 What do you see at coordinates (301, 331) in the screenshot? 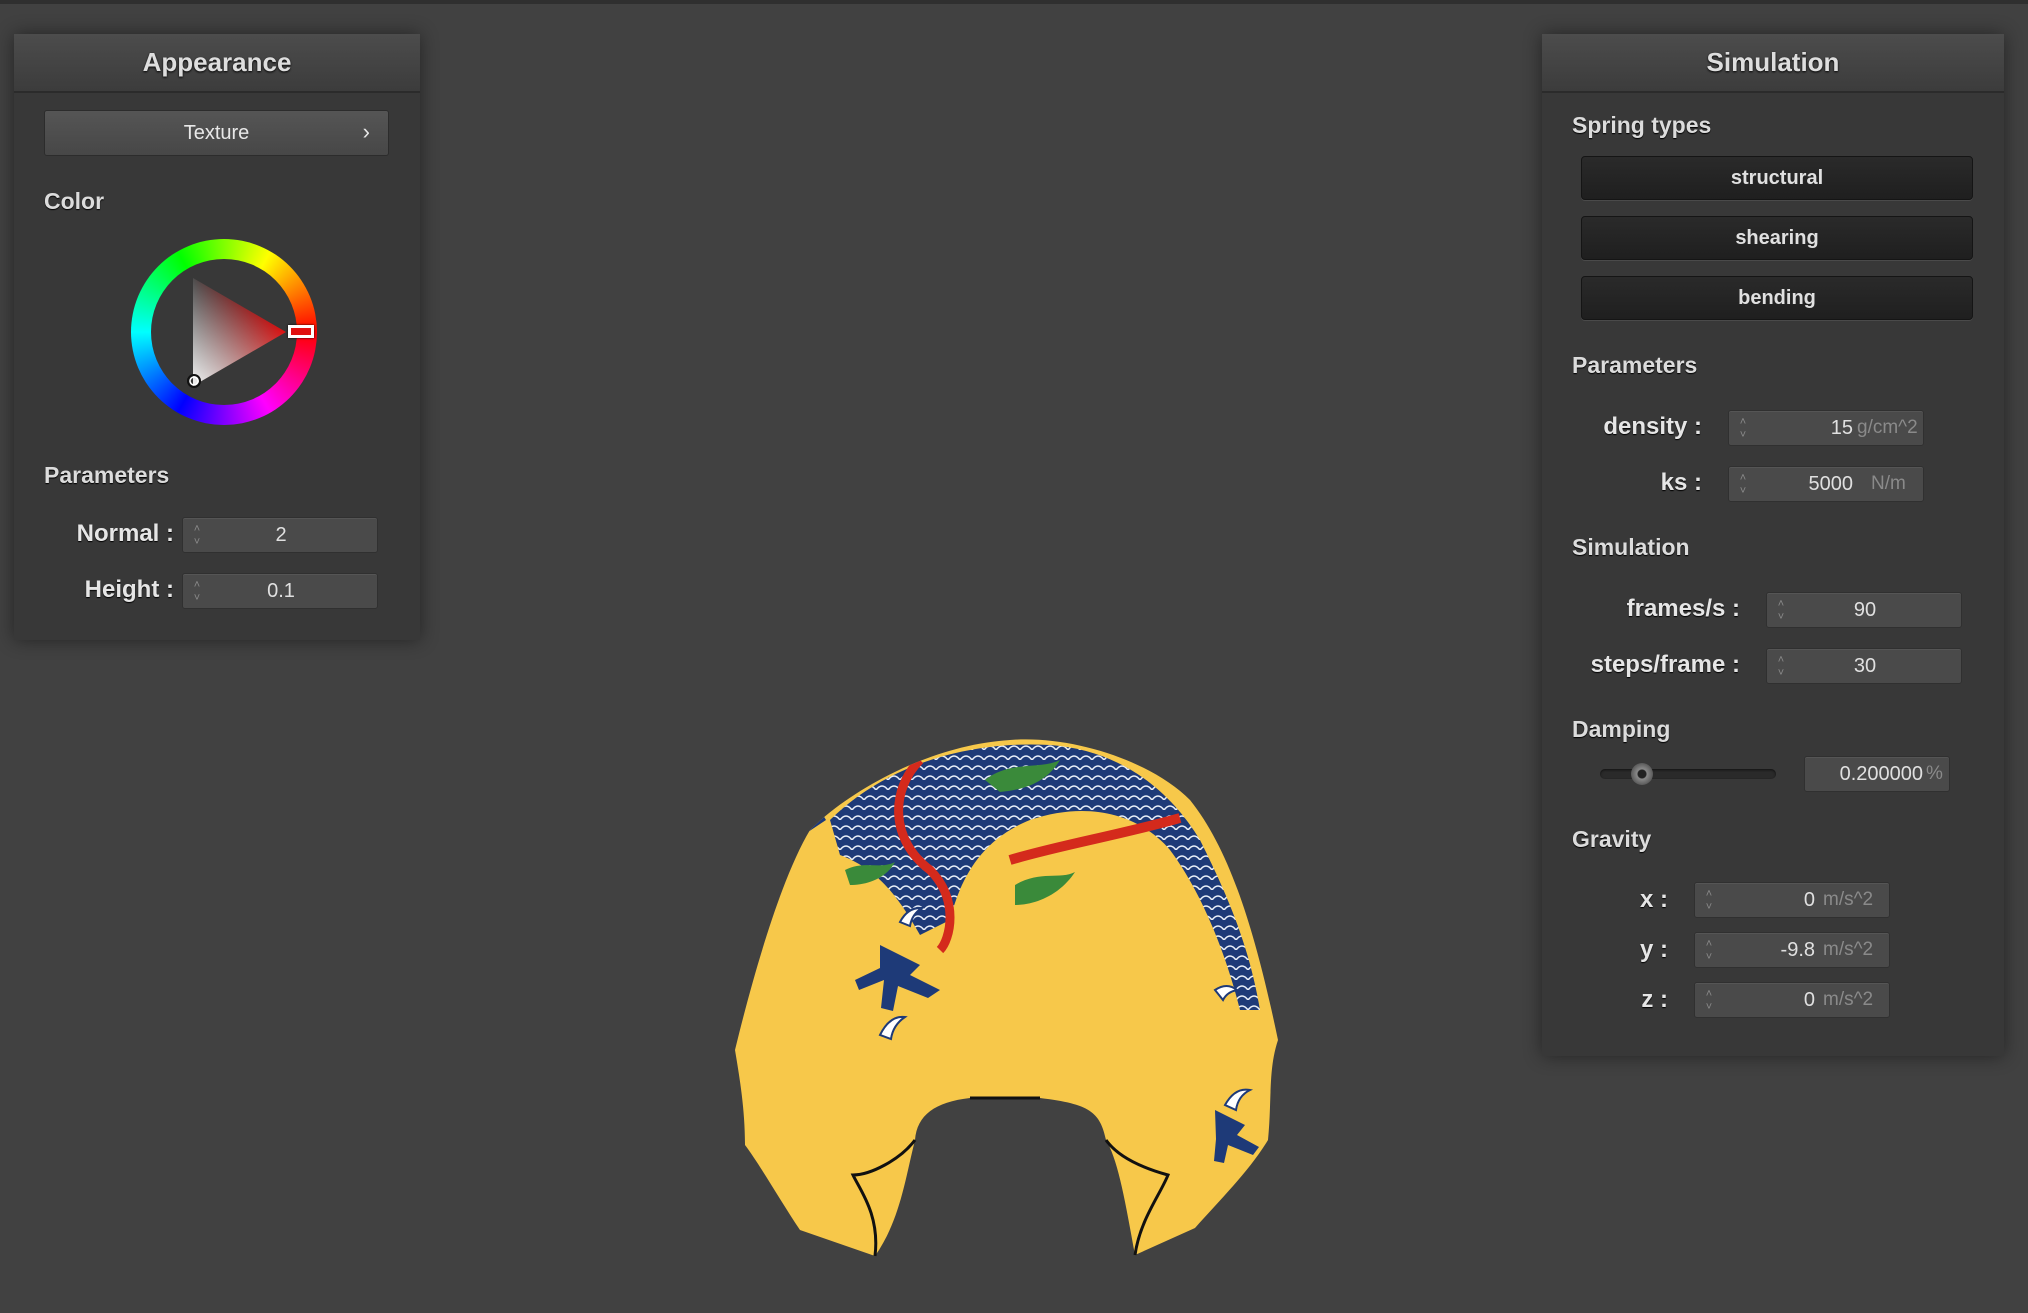
I see `hue-selector-handle` at bounding box center [301, 331].